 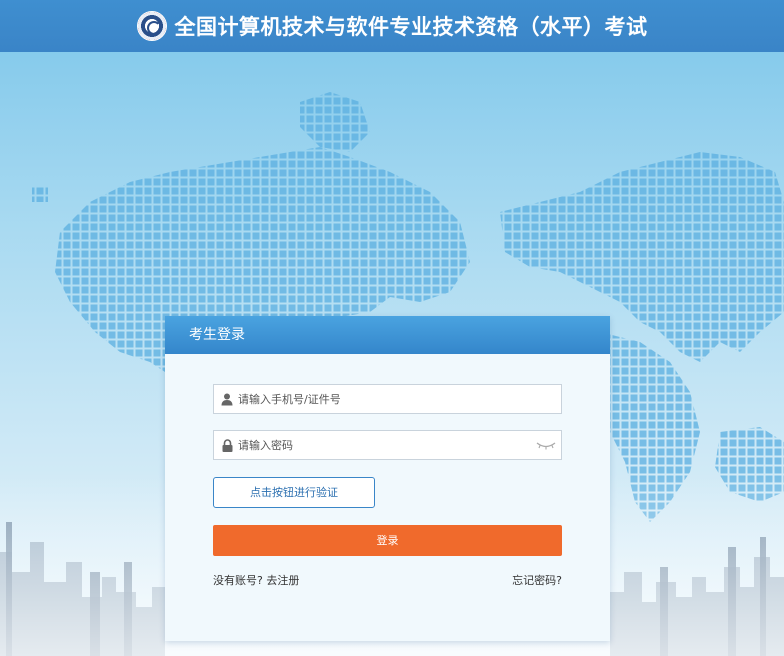 What do you see at coordinates (294, 492) in the screenshot?
I see `captcha-verify-button: 点击按钮进行验证` at bounding box center [294, 492].